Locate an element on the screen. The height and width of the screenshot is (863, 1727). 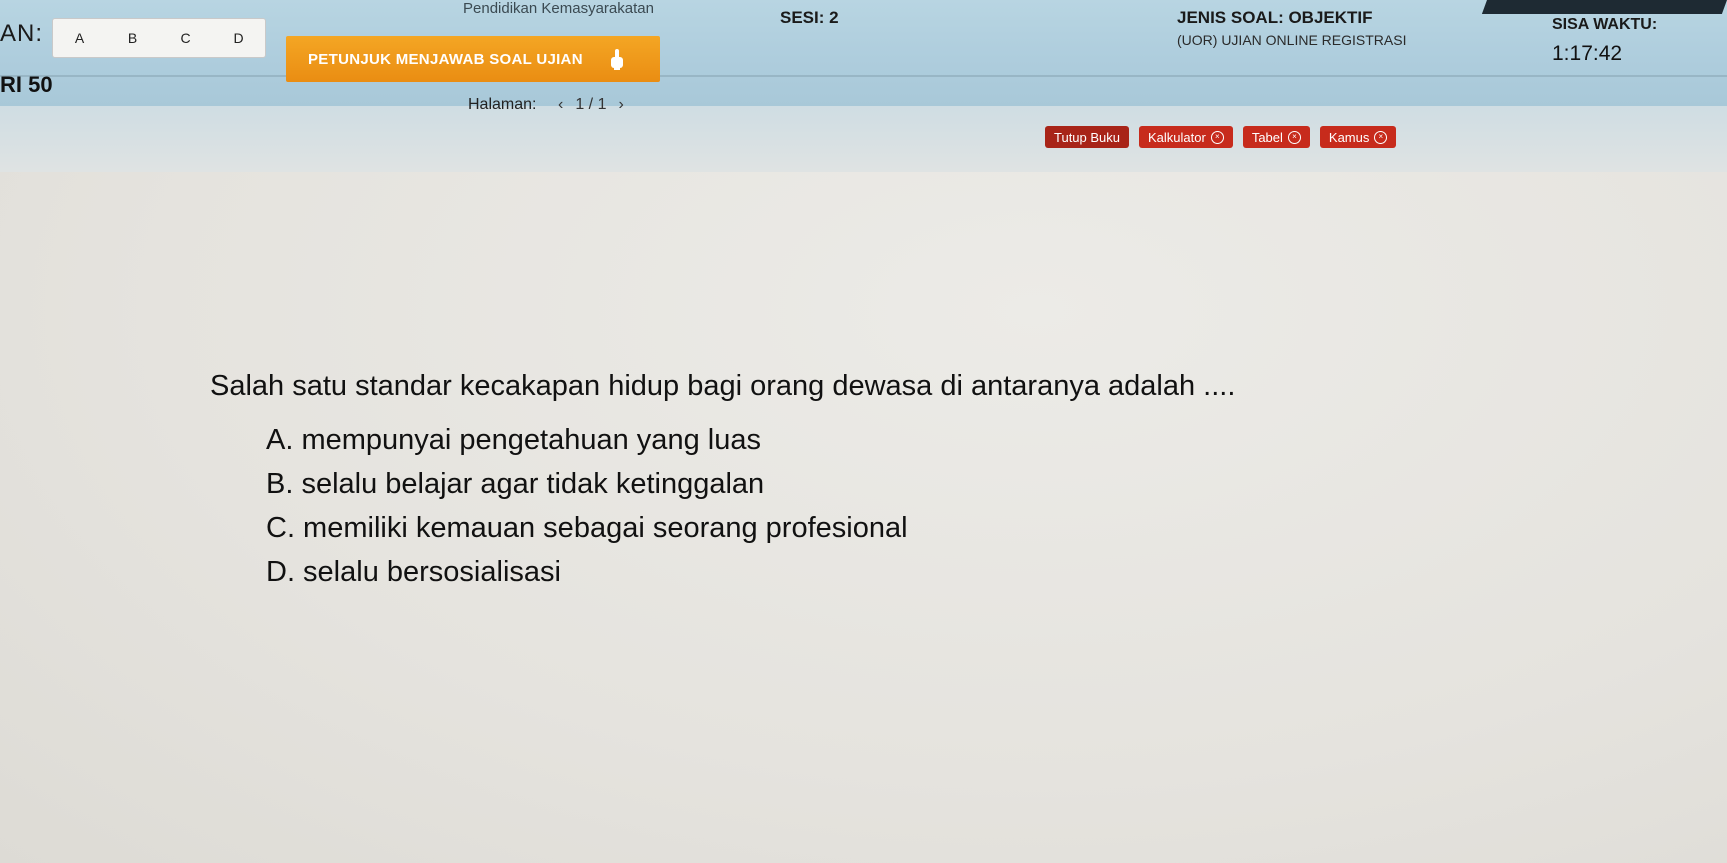
close-book-button: Tutup Buku is located at coordinates (1087, 137).